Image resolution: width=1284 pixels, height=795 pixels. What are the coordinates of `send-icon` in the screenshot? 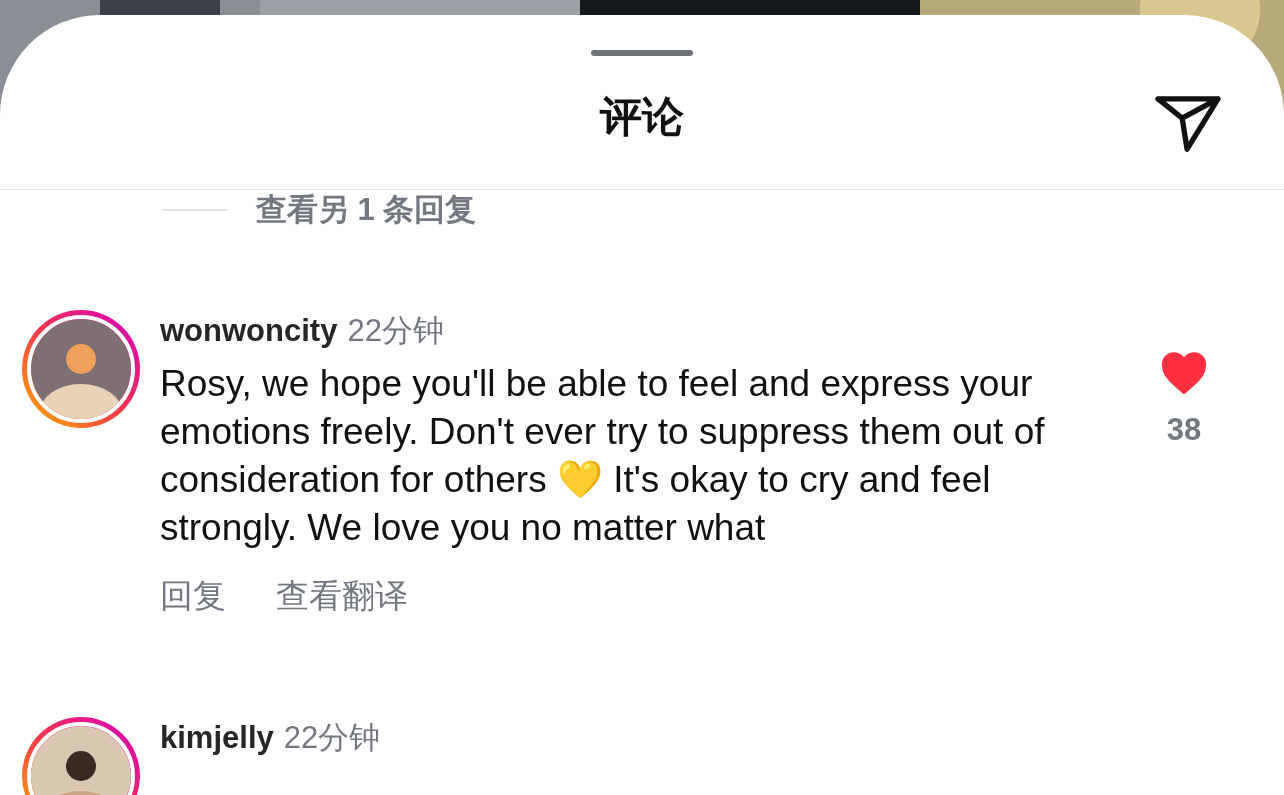 It's located at (1188, 123).